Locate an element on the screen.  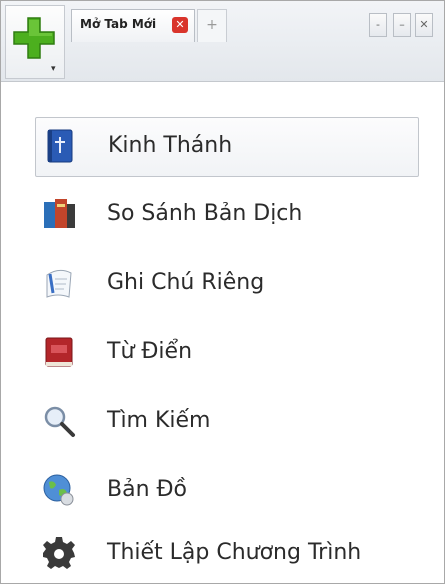
menu-label: Thiết Lập Chương Trình is located at coordinates (234, 552).